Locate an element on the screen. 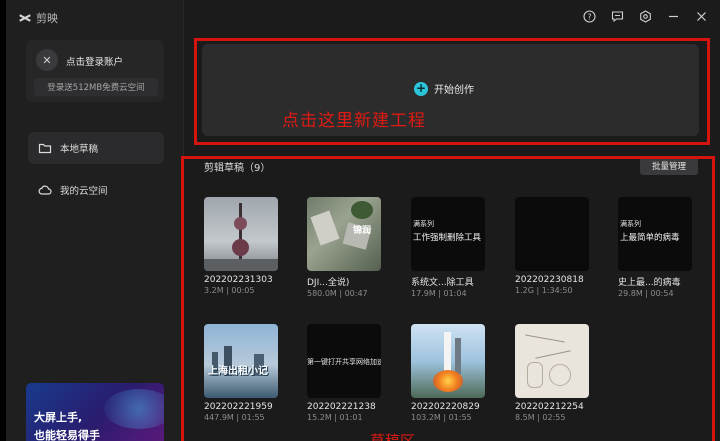  promo-line-1: 大屏上手, is located at coordinates (58, 417).